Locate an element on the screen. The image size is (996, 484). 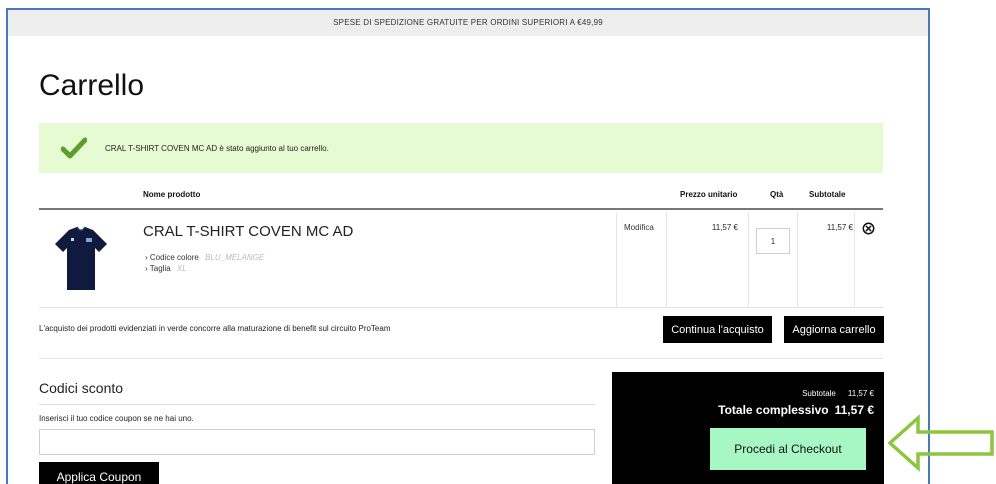
checkout-button: Procedi al Checkout is located at coordinates (788, 449).